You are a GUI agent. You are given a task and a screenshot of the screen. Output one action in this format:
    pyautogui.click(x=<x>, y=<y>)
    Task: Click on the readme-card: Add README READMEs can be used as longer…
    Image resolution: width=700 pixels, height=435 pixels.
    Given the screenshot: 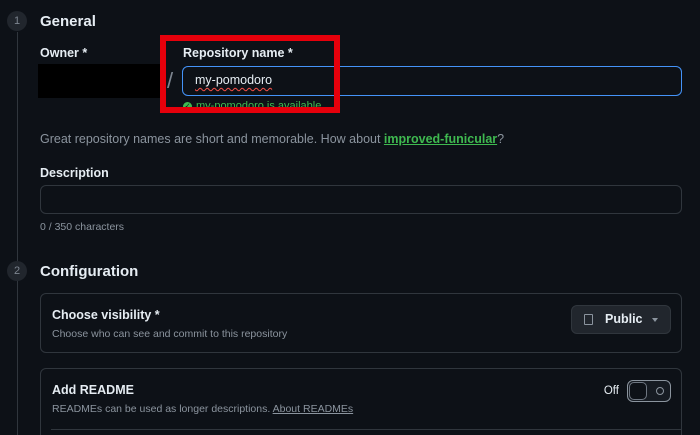 What is the action you would take?
    pyautogui.click(x=361, y=401)
    